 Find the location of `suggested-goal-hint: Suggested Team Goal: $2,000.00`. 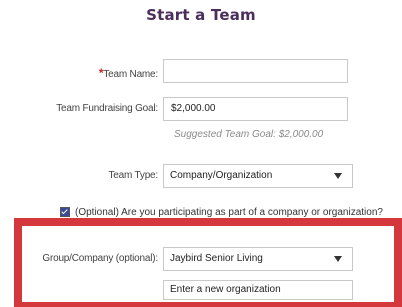

suggested-goal-hint: Suggested Team Goal: $2,000.00 is located at coordinates (249, 134).